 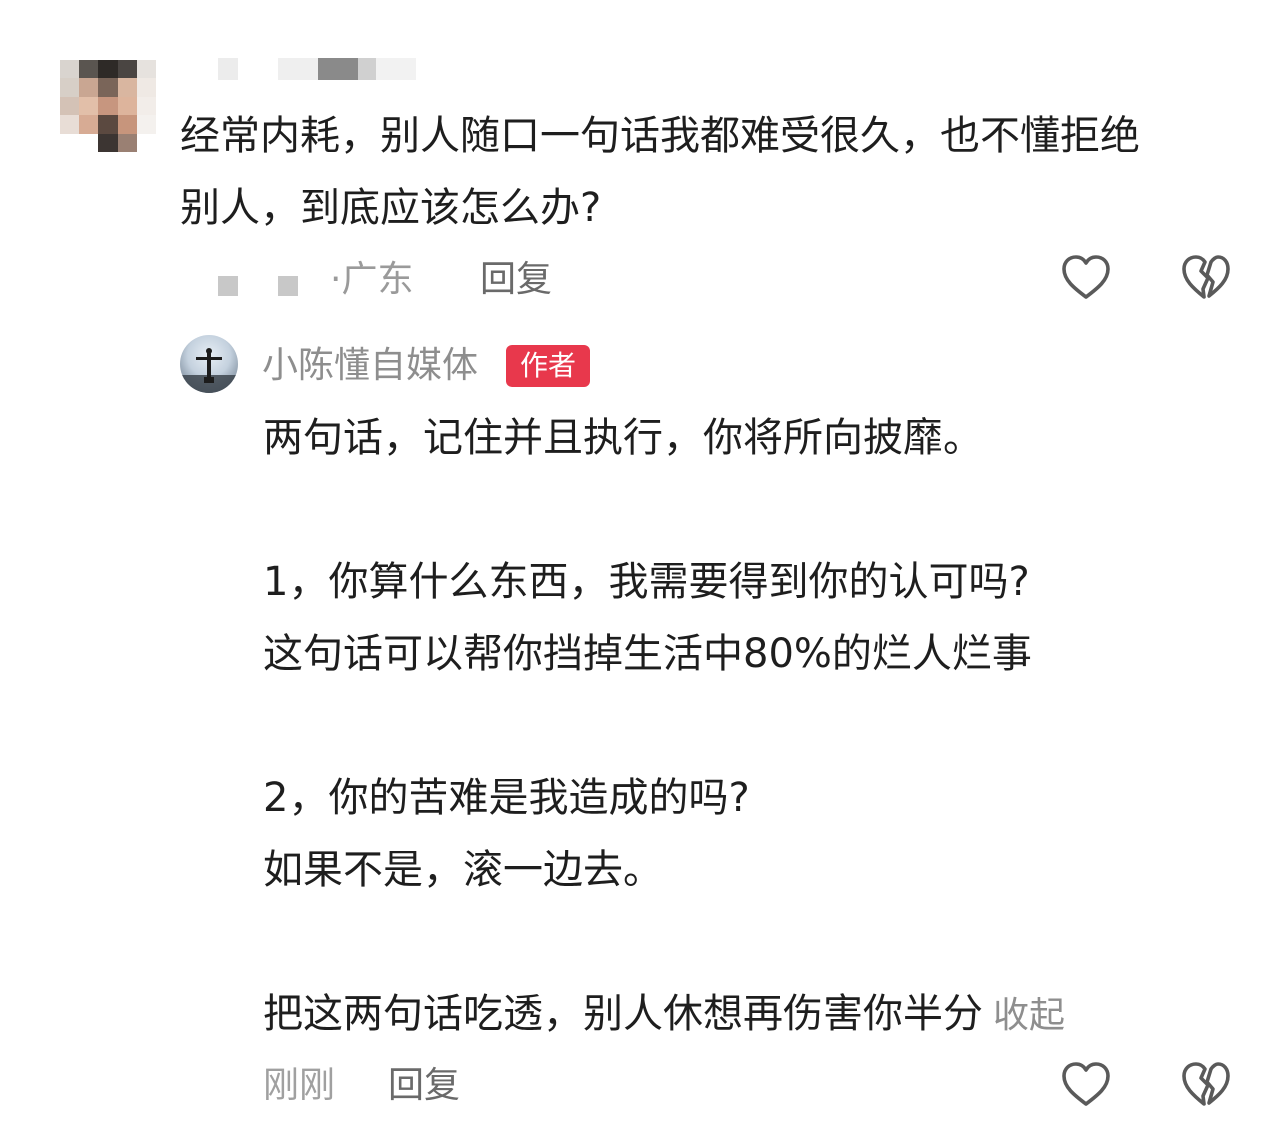 What do you see at coordinates (209, 370) in the screenshot?
I see `statue-silhouette-icon` at bounding box center [209, 370].